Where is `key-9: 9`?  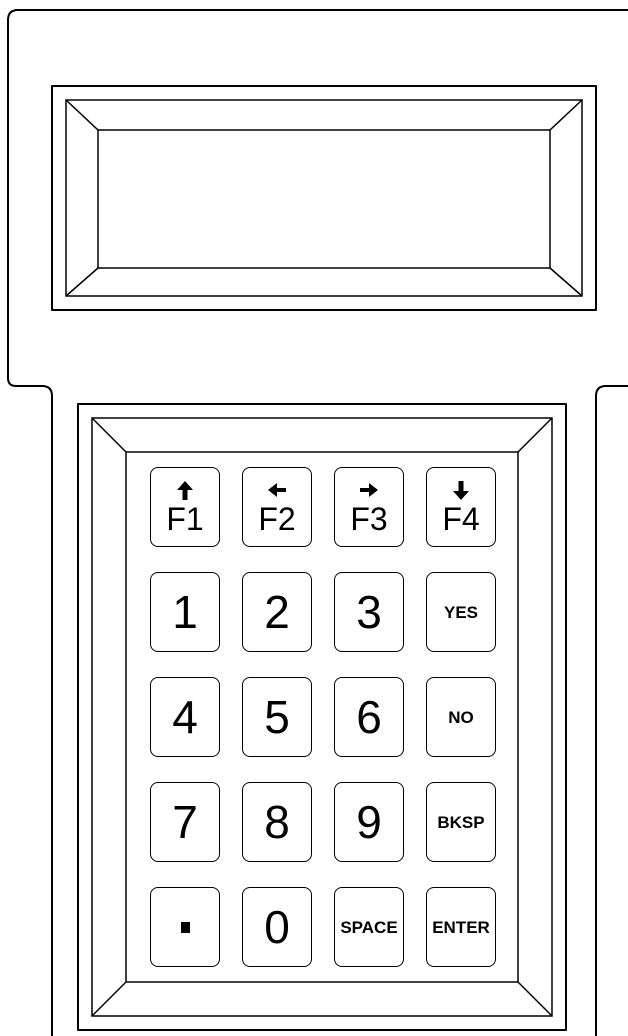 key-9: 9 is located at coordinates (369, 822).